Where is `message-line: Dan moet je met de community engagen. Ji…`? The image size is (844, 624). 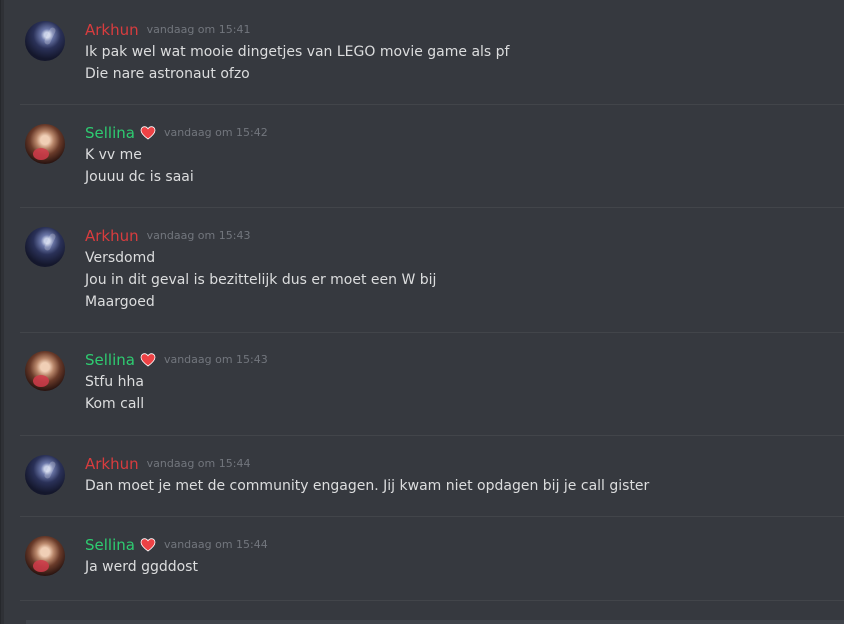
message-line: Dan moet je met de community engagen. Ji… is located at coordinates (367, 486).